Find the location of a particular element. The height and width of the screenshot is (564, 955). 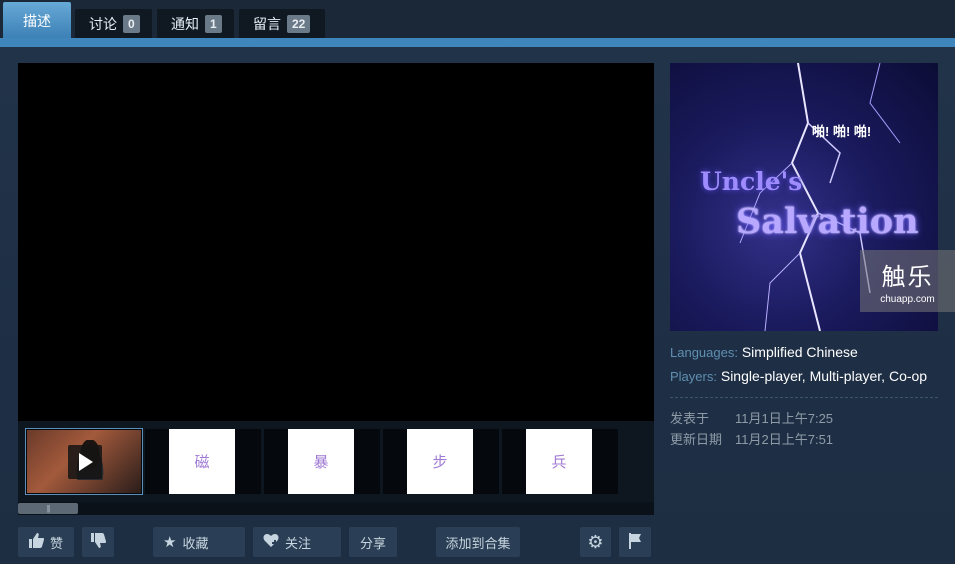

favorite-button: ★ 收藏 is located at coordinates (199, 542).